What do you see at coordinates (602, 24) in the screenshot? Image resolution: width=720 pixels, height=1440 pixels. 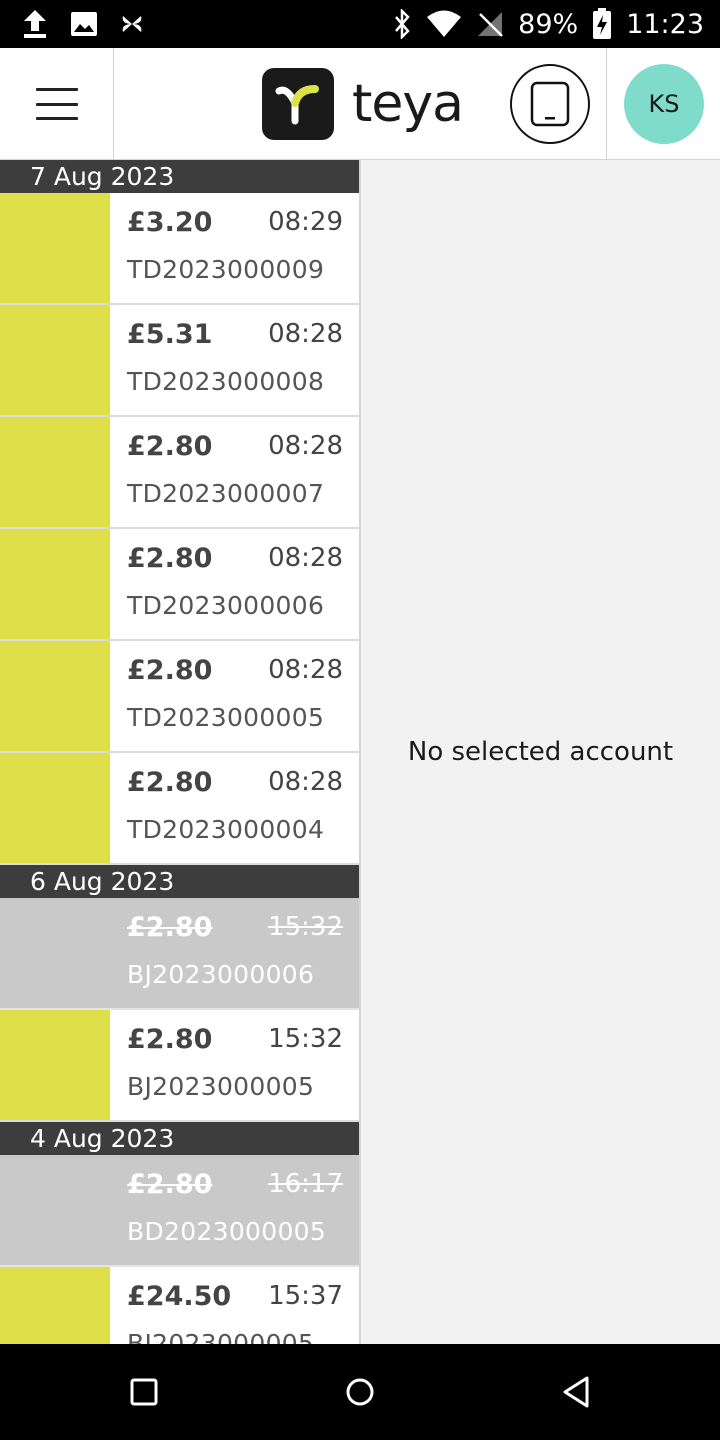 I see `battery-charging-icon` at bounding box center [602, 24].